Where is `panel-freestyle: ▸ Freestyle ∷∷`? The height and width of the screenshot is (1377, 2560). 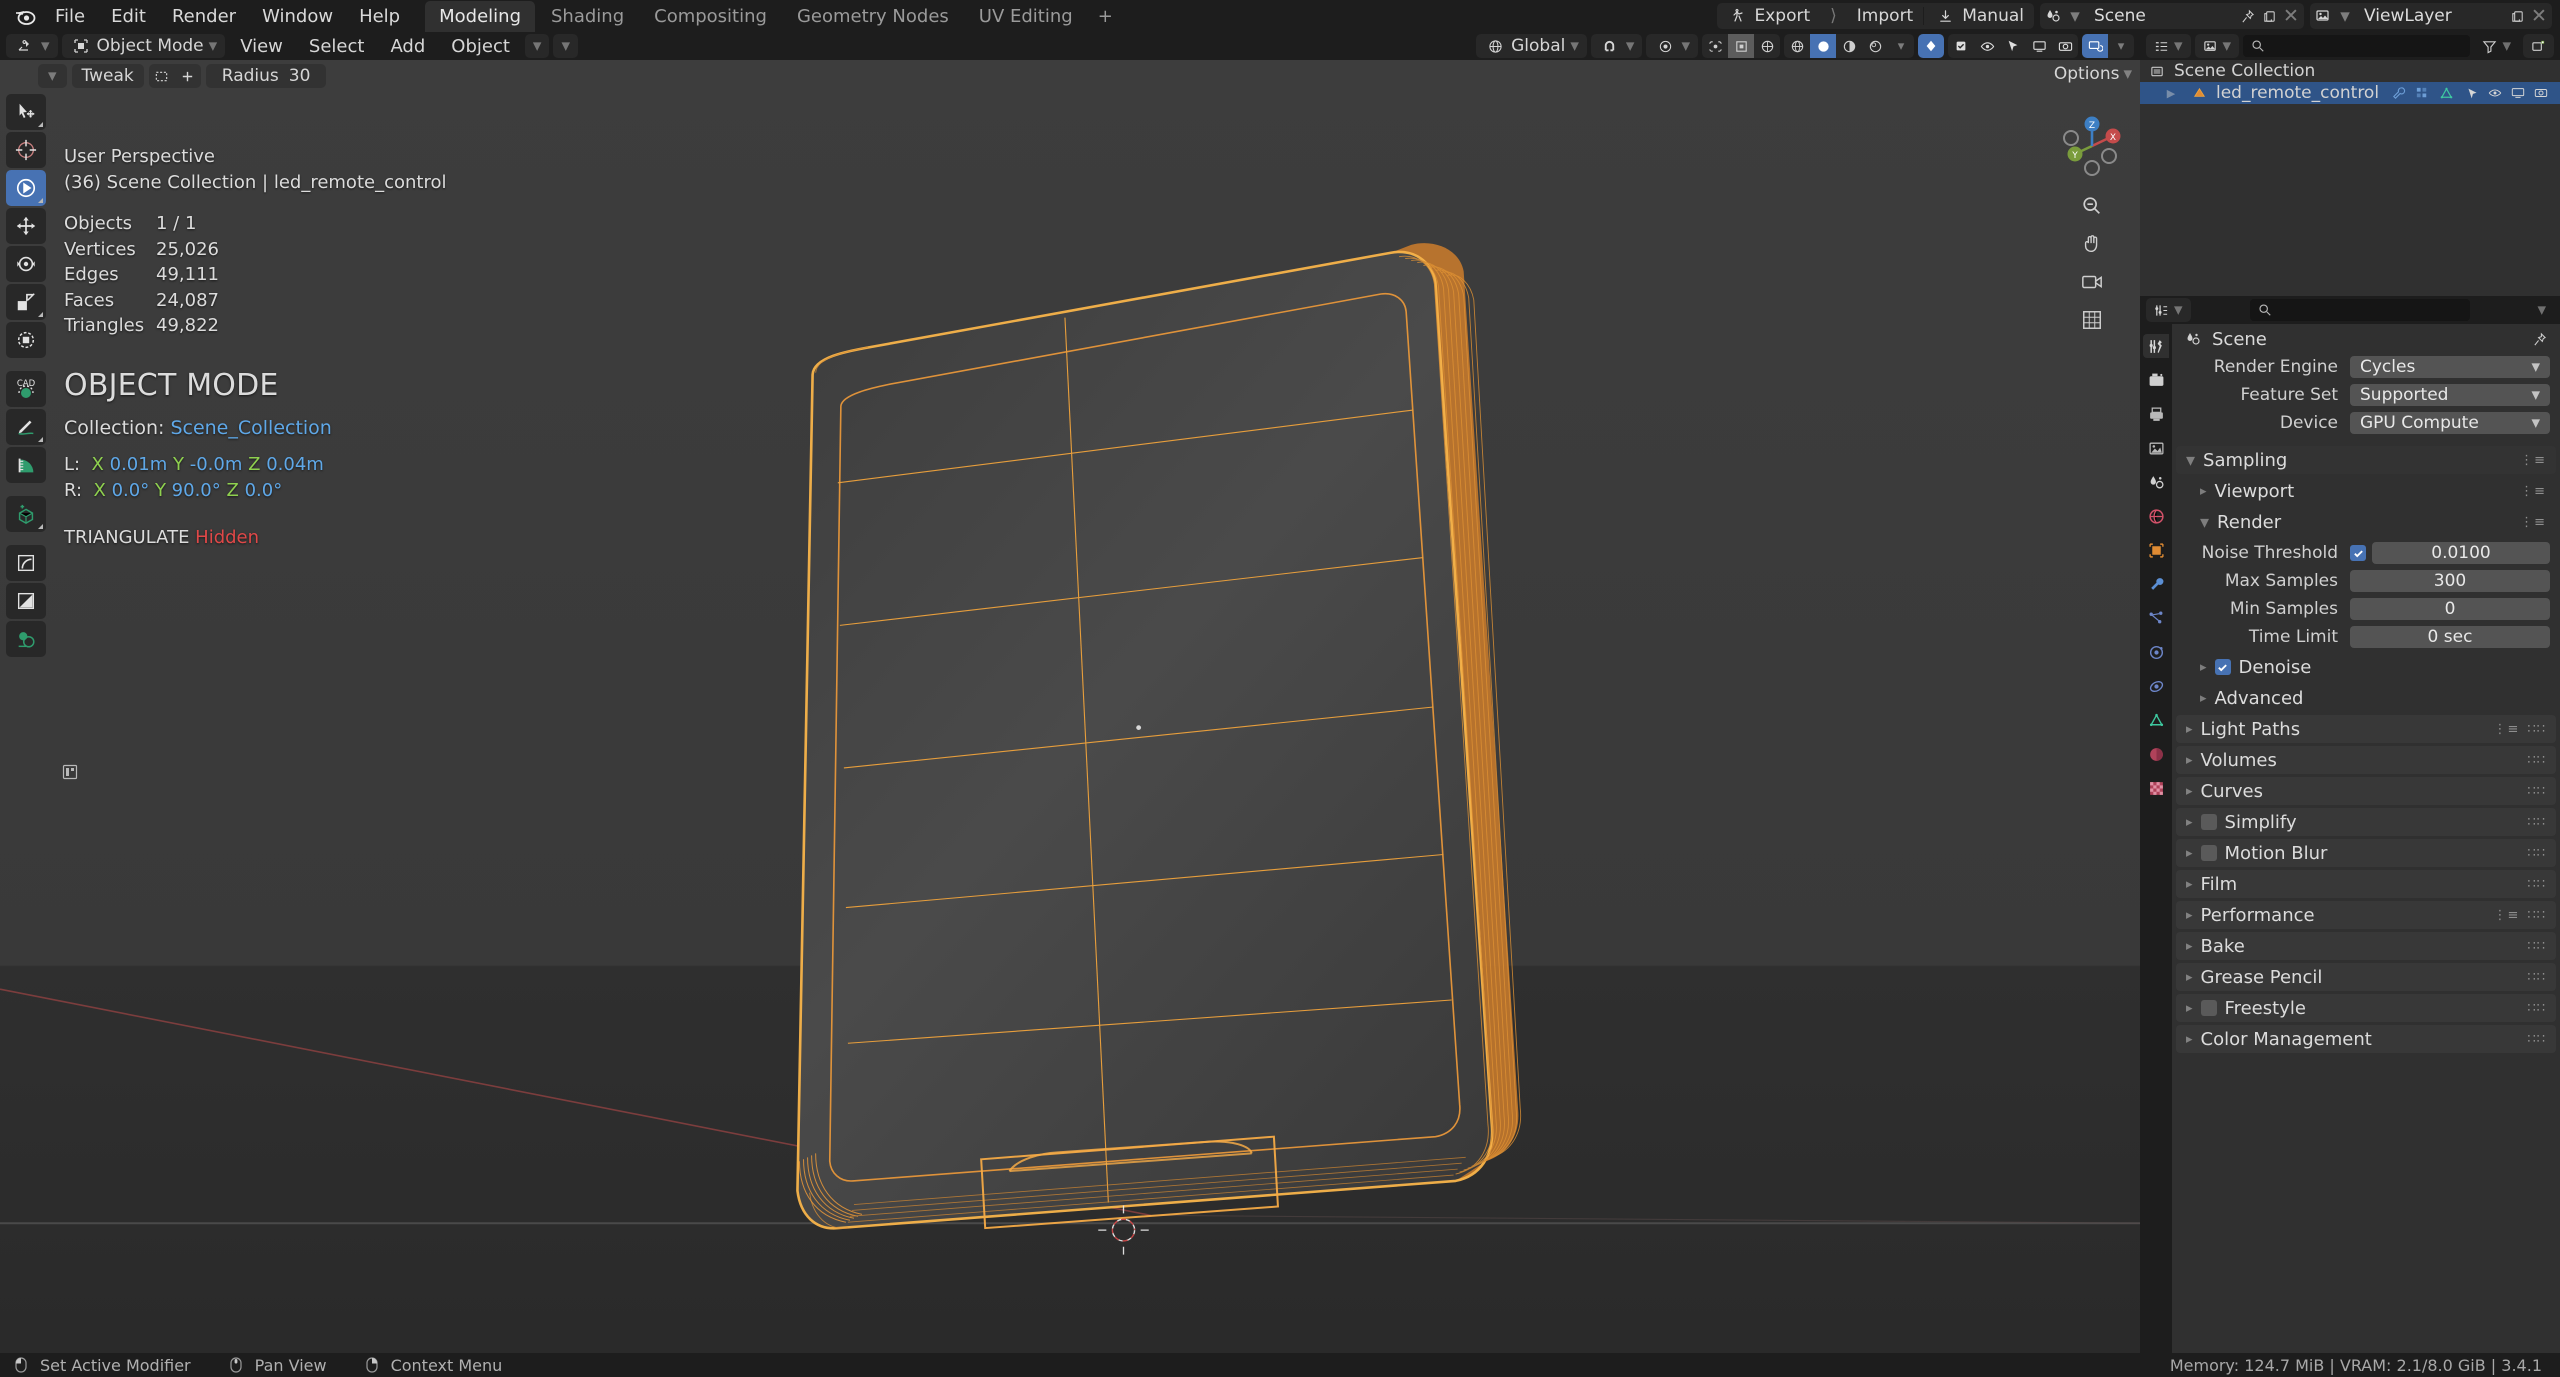
panel-freestyle: ▸ Freestyle ∷∷ is located at coordinates (2366, 1008).